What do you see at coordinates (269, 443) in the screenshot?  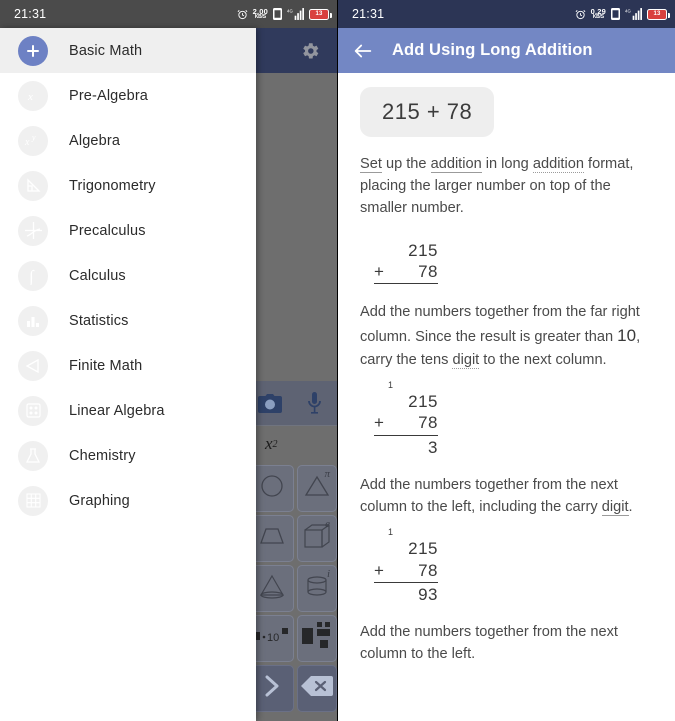 I see `x-squared-base: x` at bounding box center [269, 443].